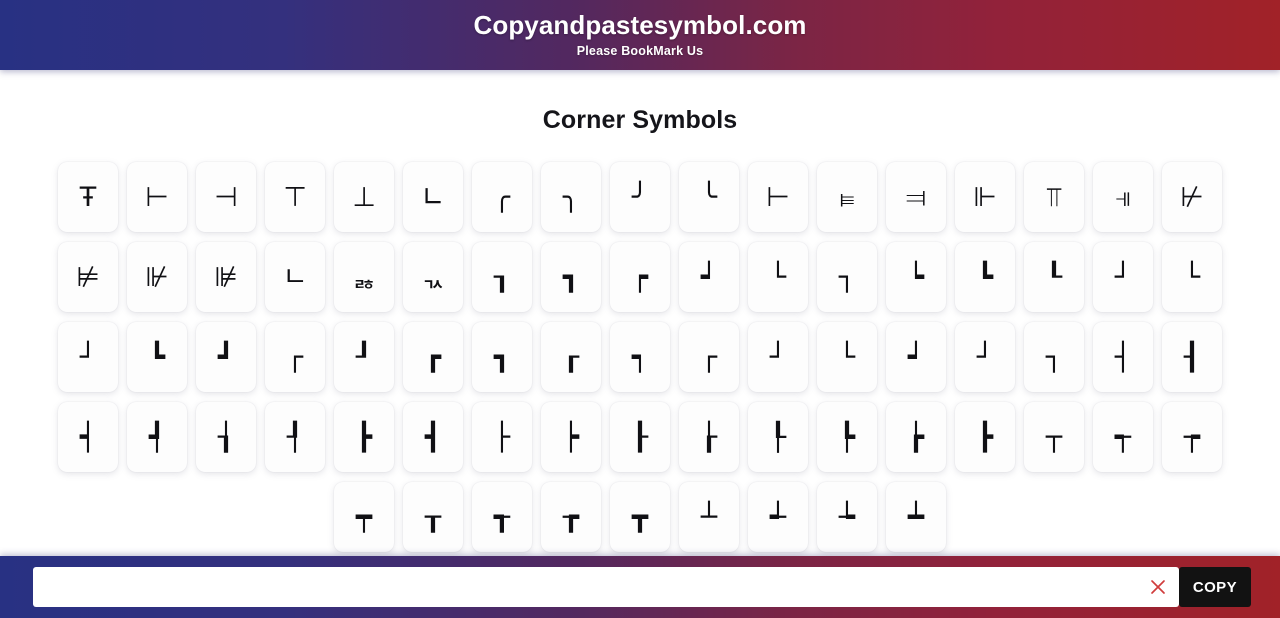  What do you see at coordinates (640, 277) in the screenshot?
I see `symbol-card: ┍` at bounding box center [640, 277].